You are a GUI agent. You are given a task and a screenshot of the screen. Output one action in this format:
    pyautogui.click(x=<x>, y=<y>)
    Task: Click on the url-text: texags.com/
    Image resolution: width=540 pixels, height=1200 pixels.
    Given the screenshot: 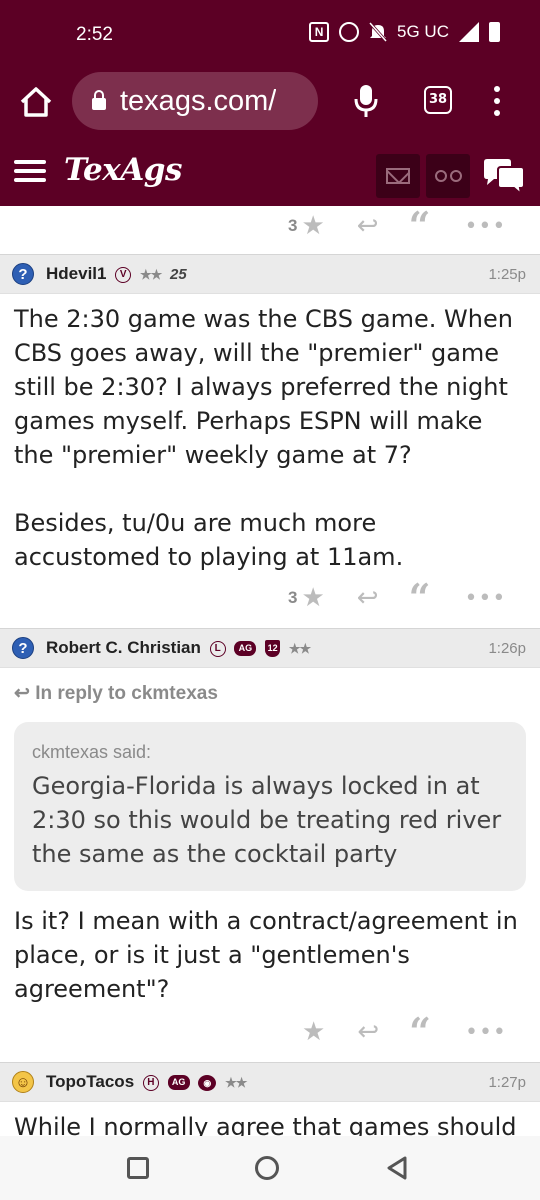 What is the action you would take?
    pyautogui.click(x=198, y=100)
    